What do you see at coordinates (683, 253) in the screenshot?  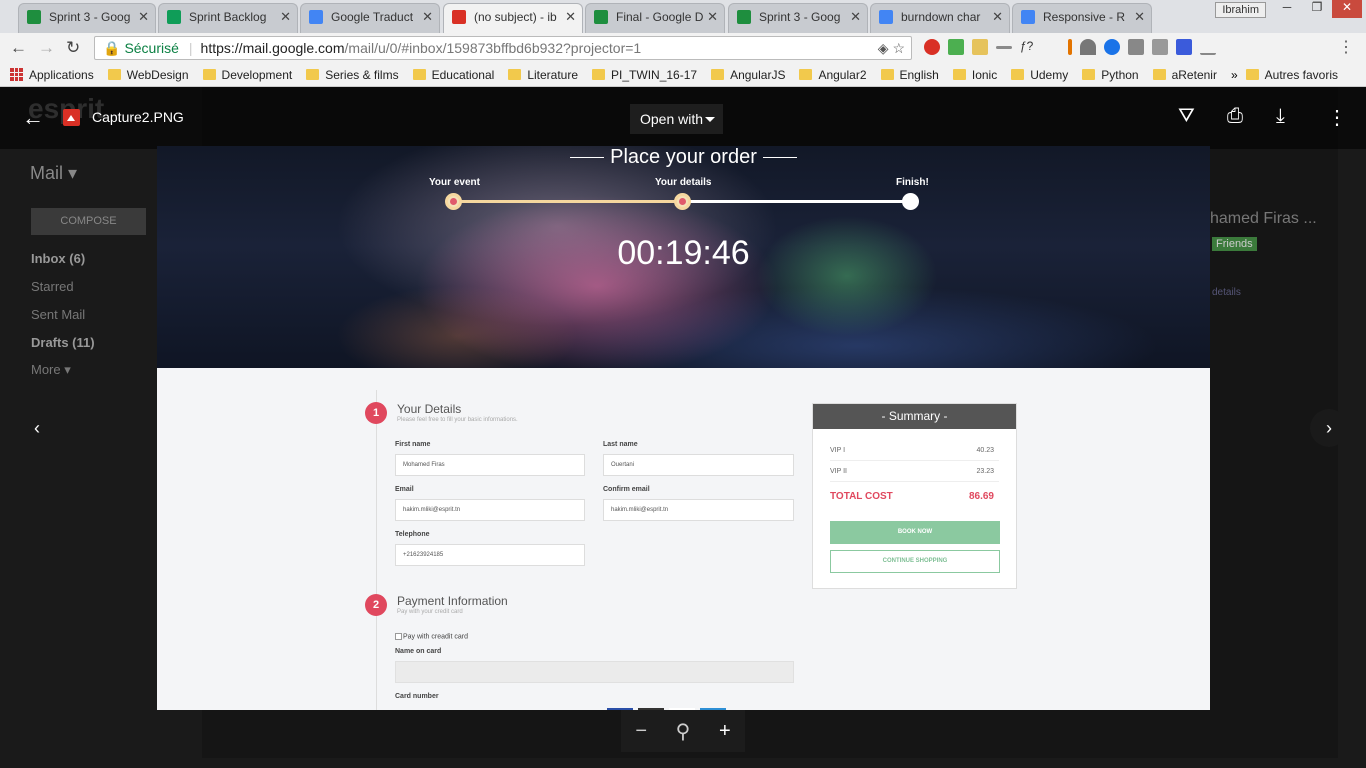 I see `countdown-timer: 00:19:46` at bounding box center [683, 253].